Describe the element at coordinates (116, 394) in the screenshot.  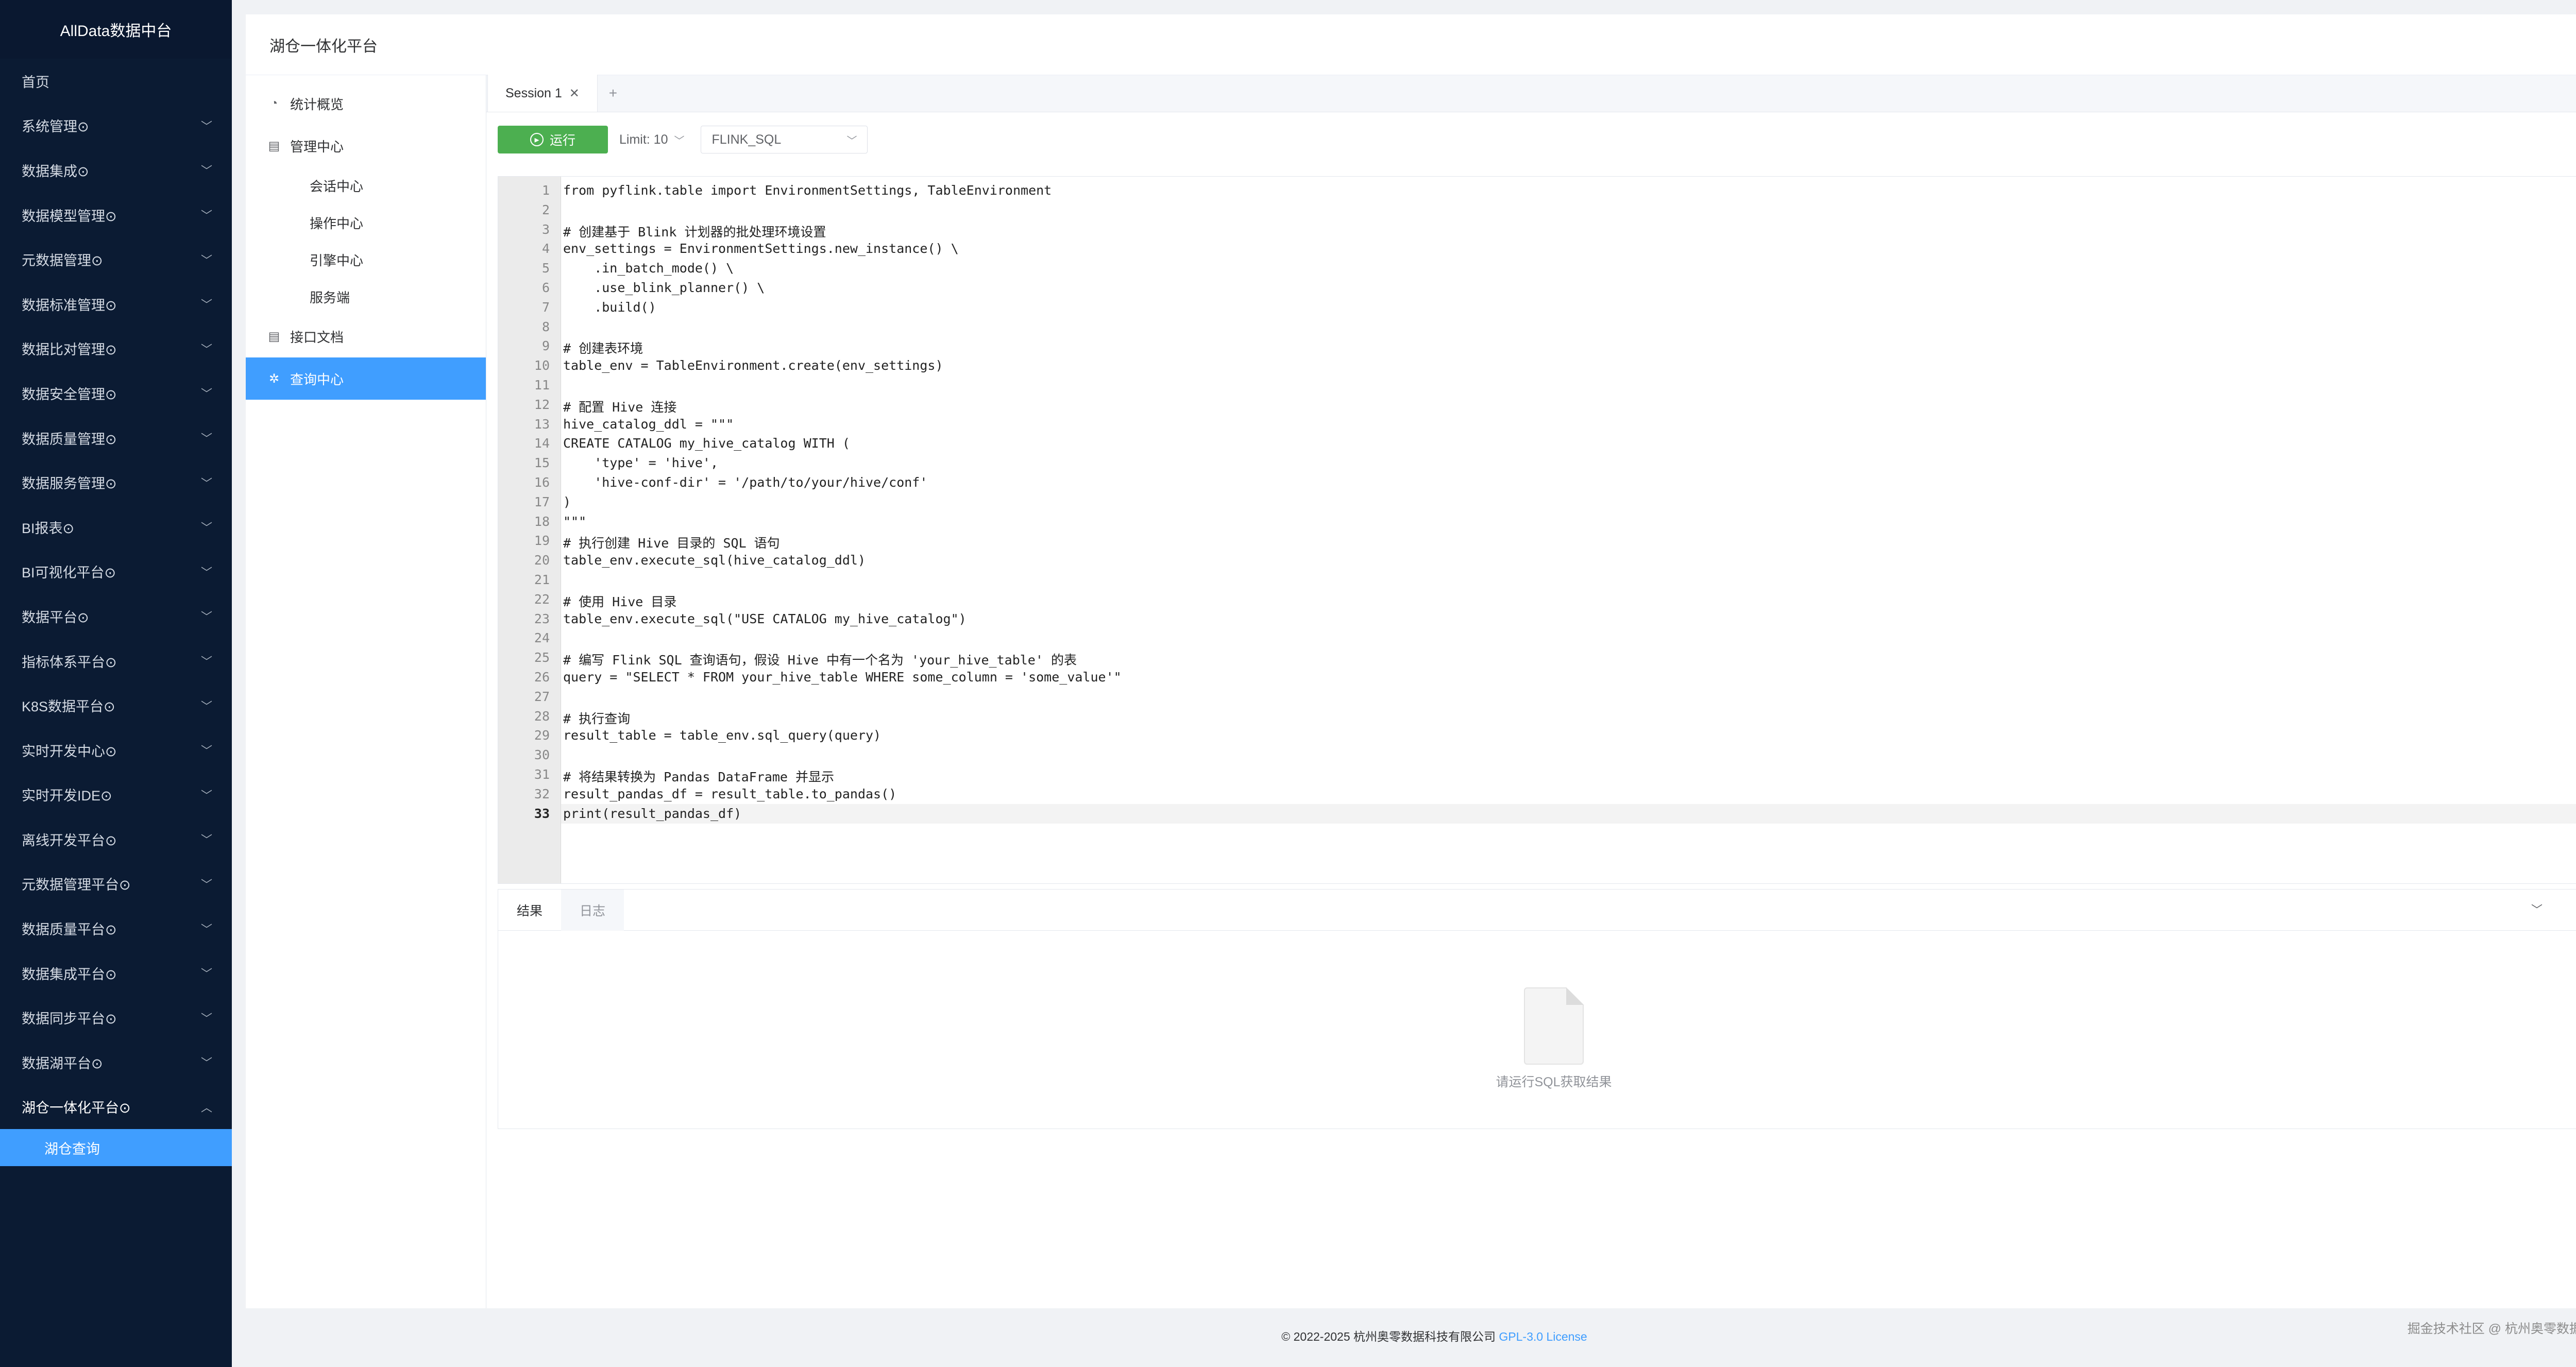
I see `sidebar-item-7: 数据安全管理⊙ ﹀` at that location.